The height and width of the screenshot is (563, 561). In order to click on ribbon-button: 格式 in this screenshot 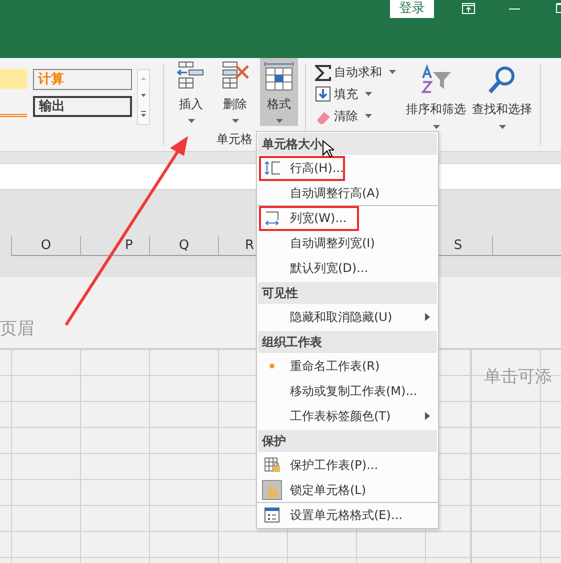, I will do `click(279, 92)`.